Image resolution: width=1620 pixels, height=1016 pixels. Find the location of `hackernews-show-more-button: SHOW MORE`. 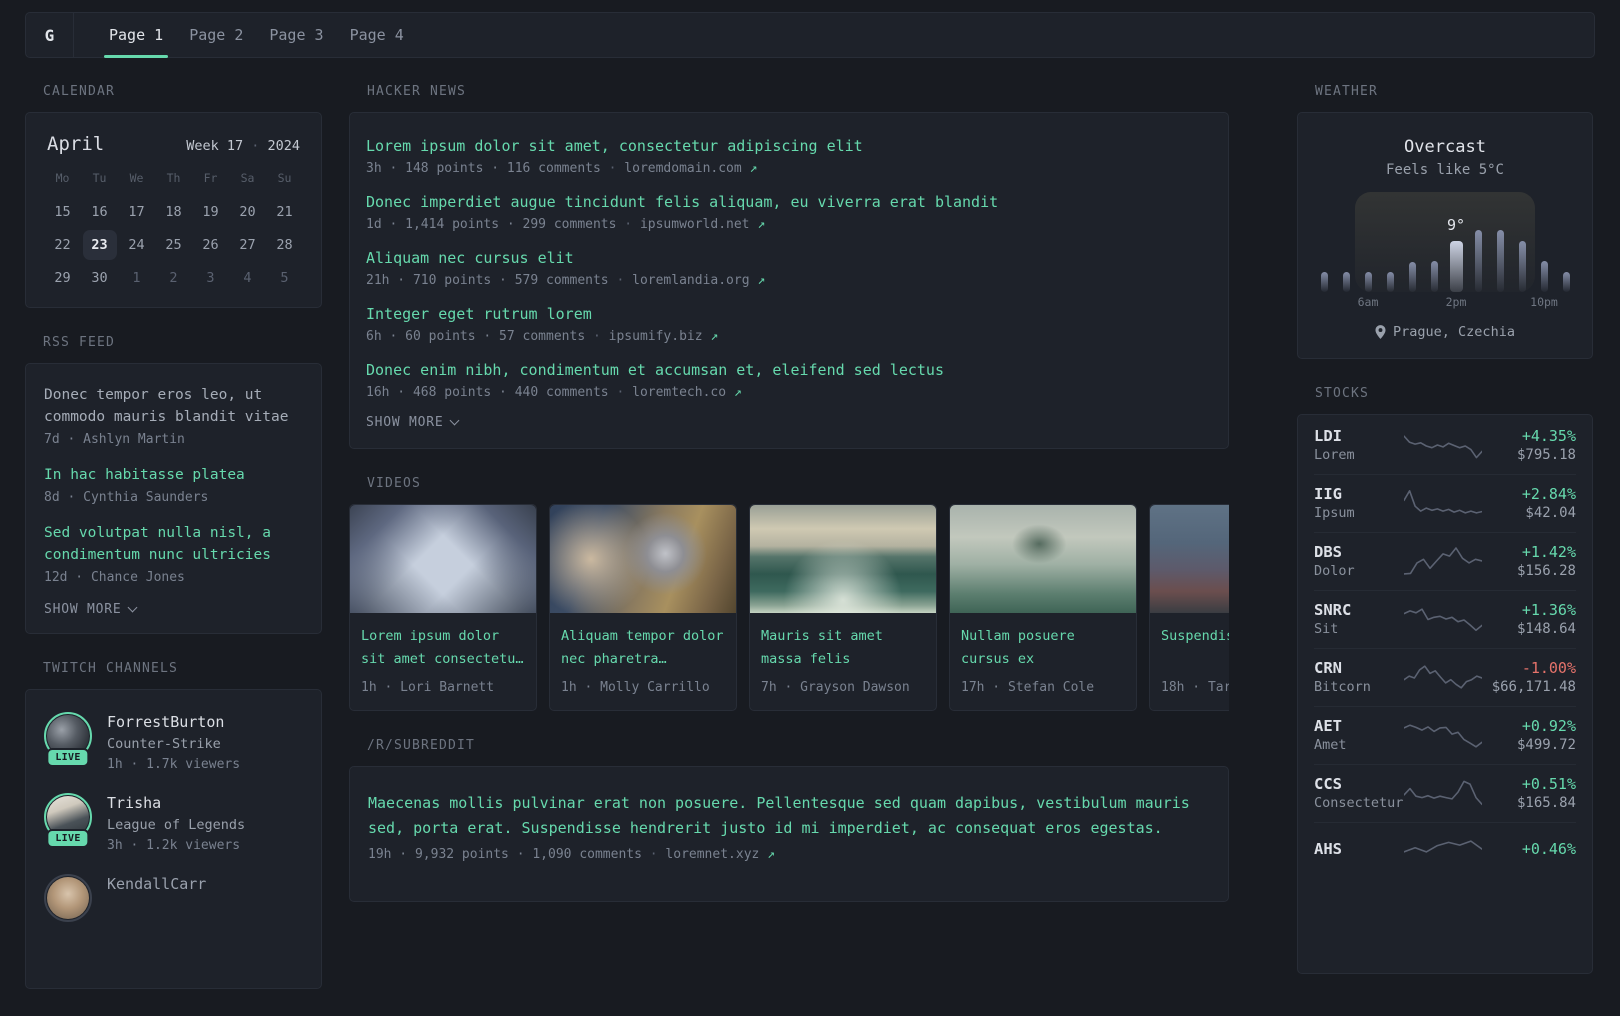

hackernews-show-more-button: SHOW MORE is located at coordinates (413, 422).